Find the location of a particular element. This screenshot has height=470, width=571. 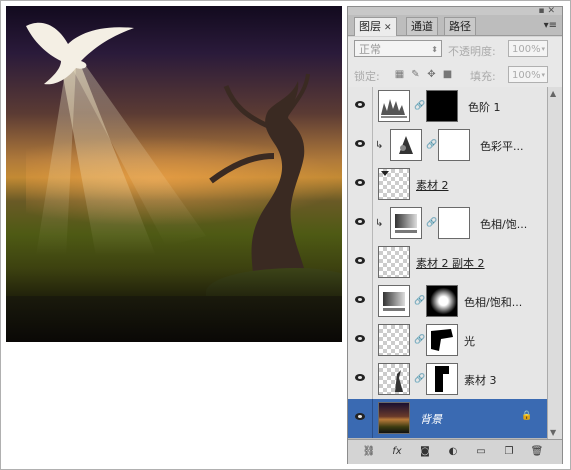

layer-row: 🔗 色阶 1 is located at coordinates (447, 107).